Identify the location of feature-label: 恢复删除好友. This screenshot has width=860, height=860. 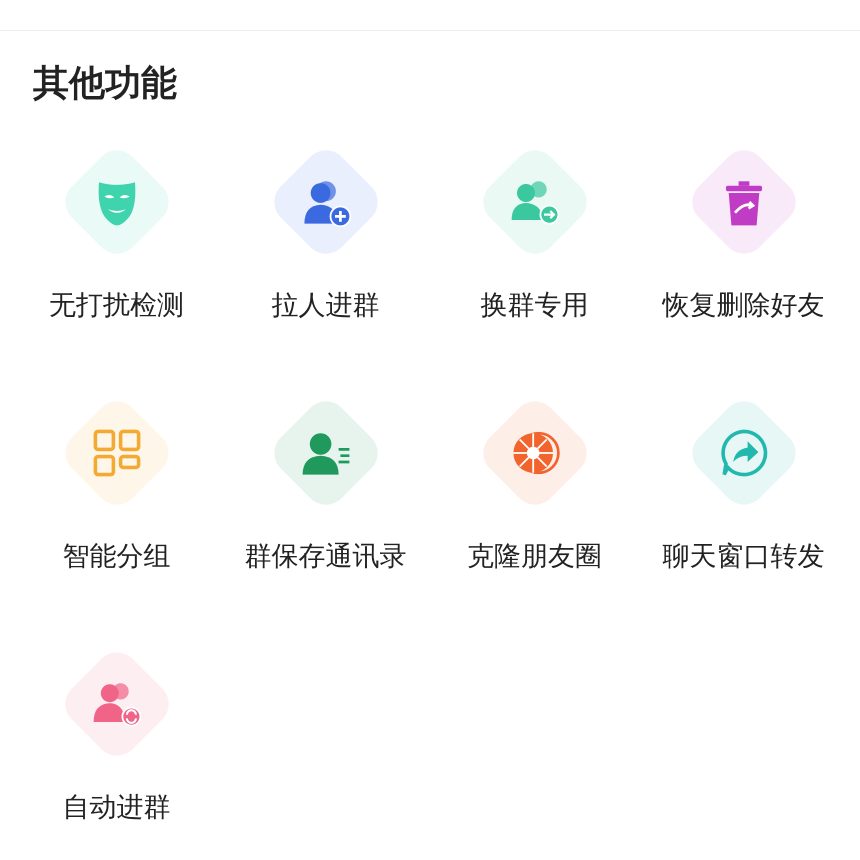
(743, 306).